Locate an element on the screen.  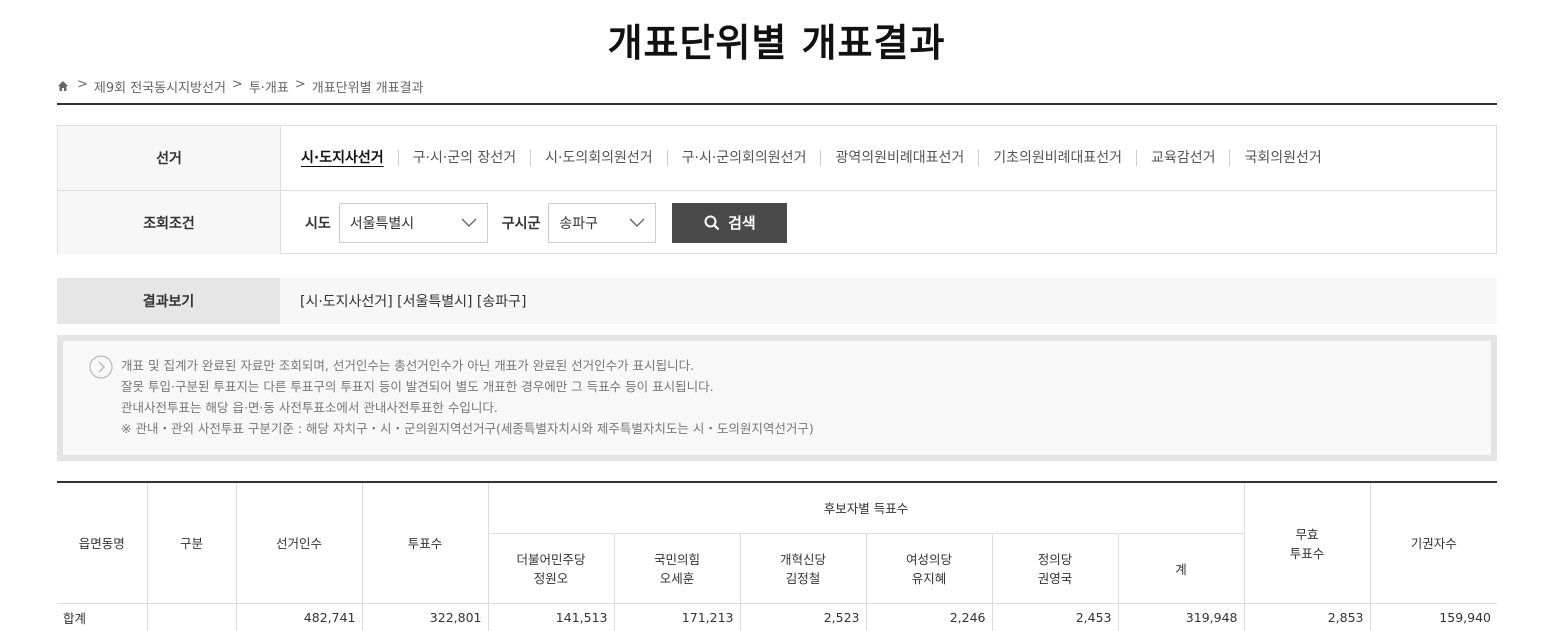
search-button: 검색 is located at coordinates (730, 222).